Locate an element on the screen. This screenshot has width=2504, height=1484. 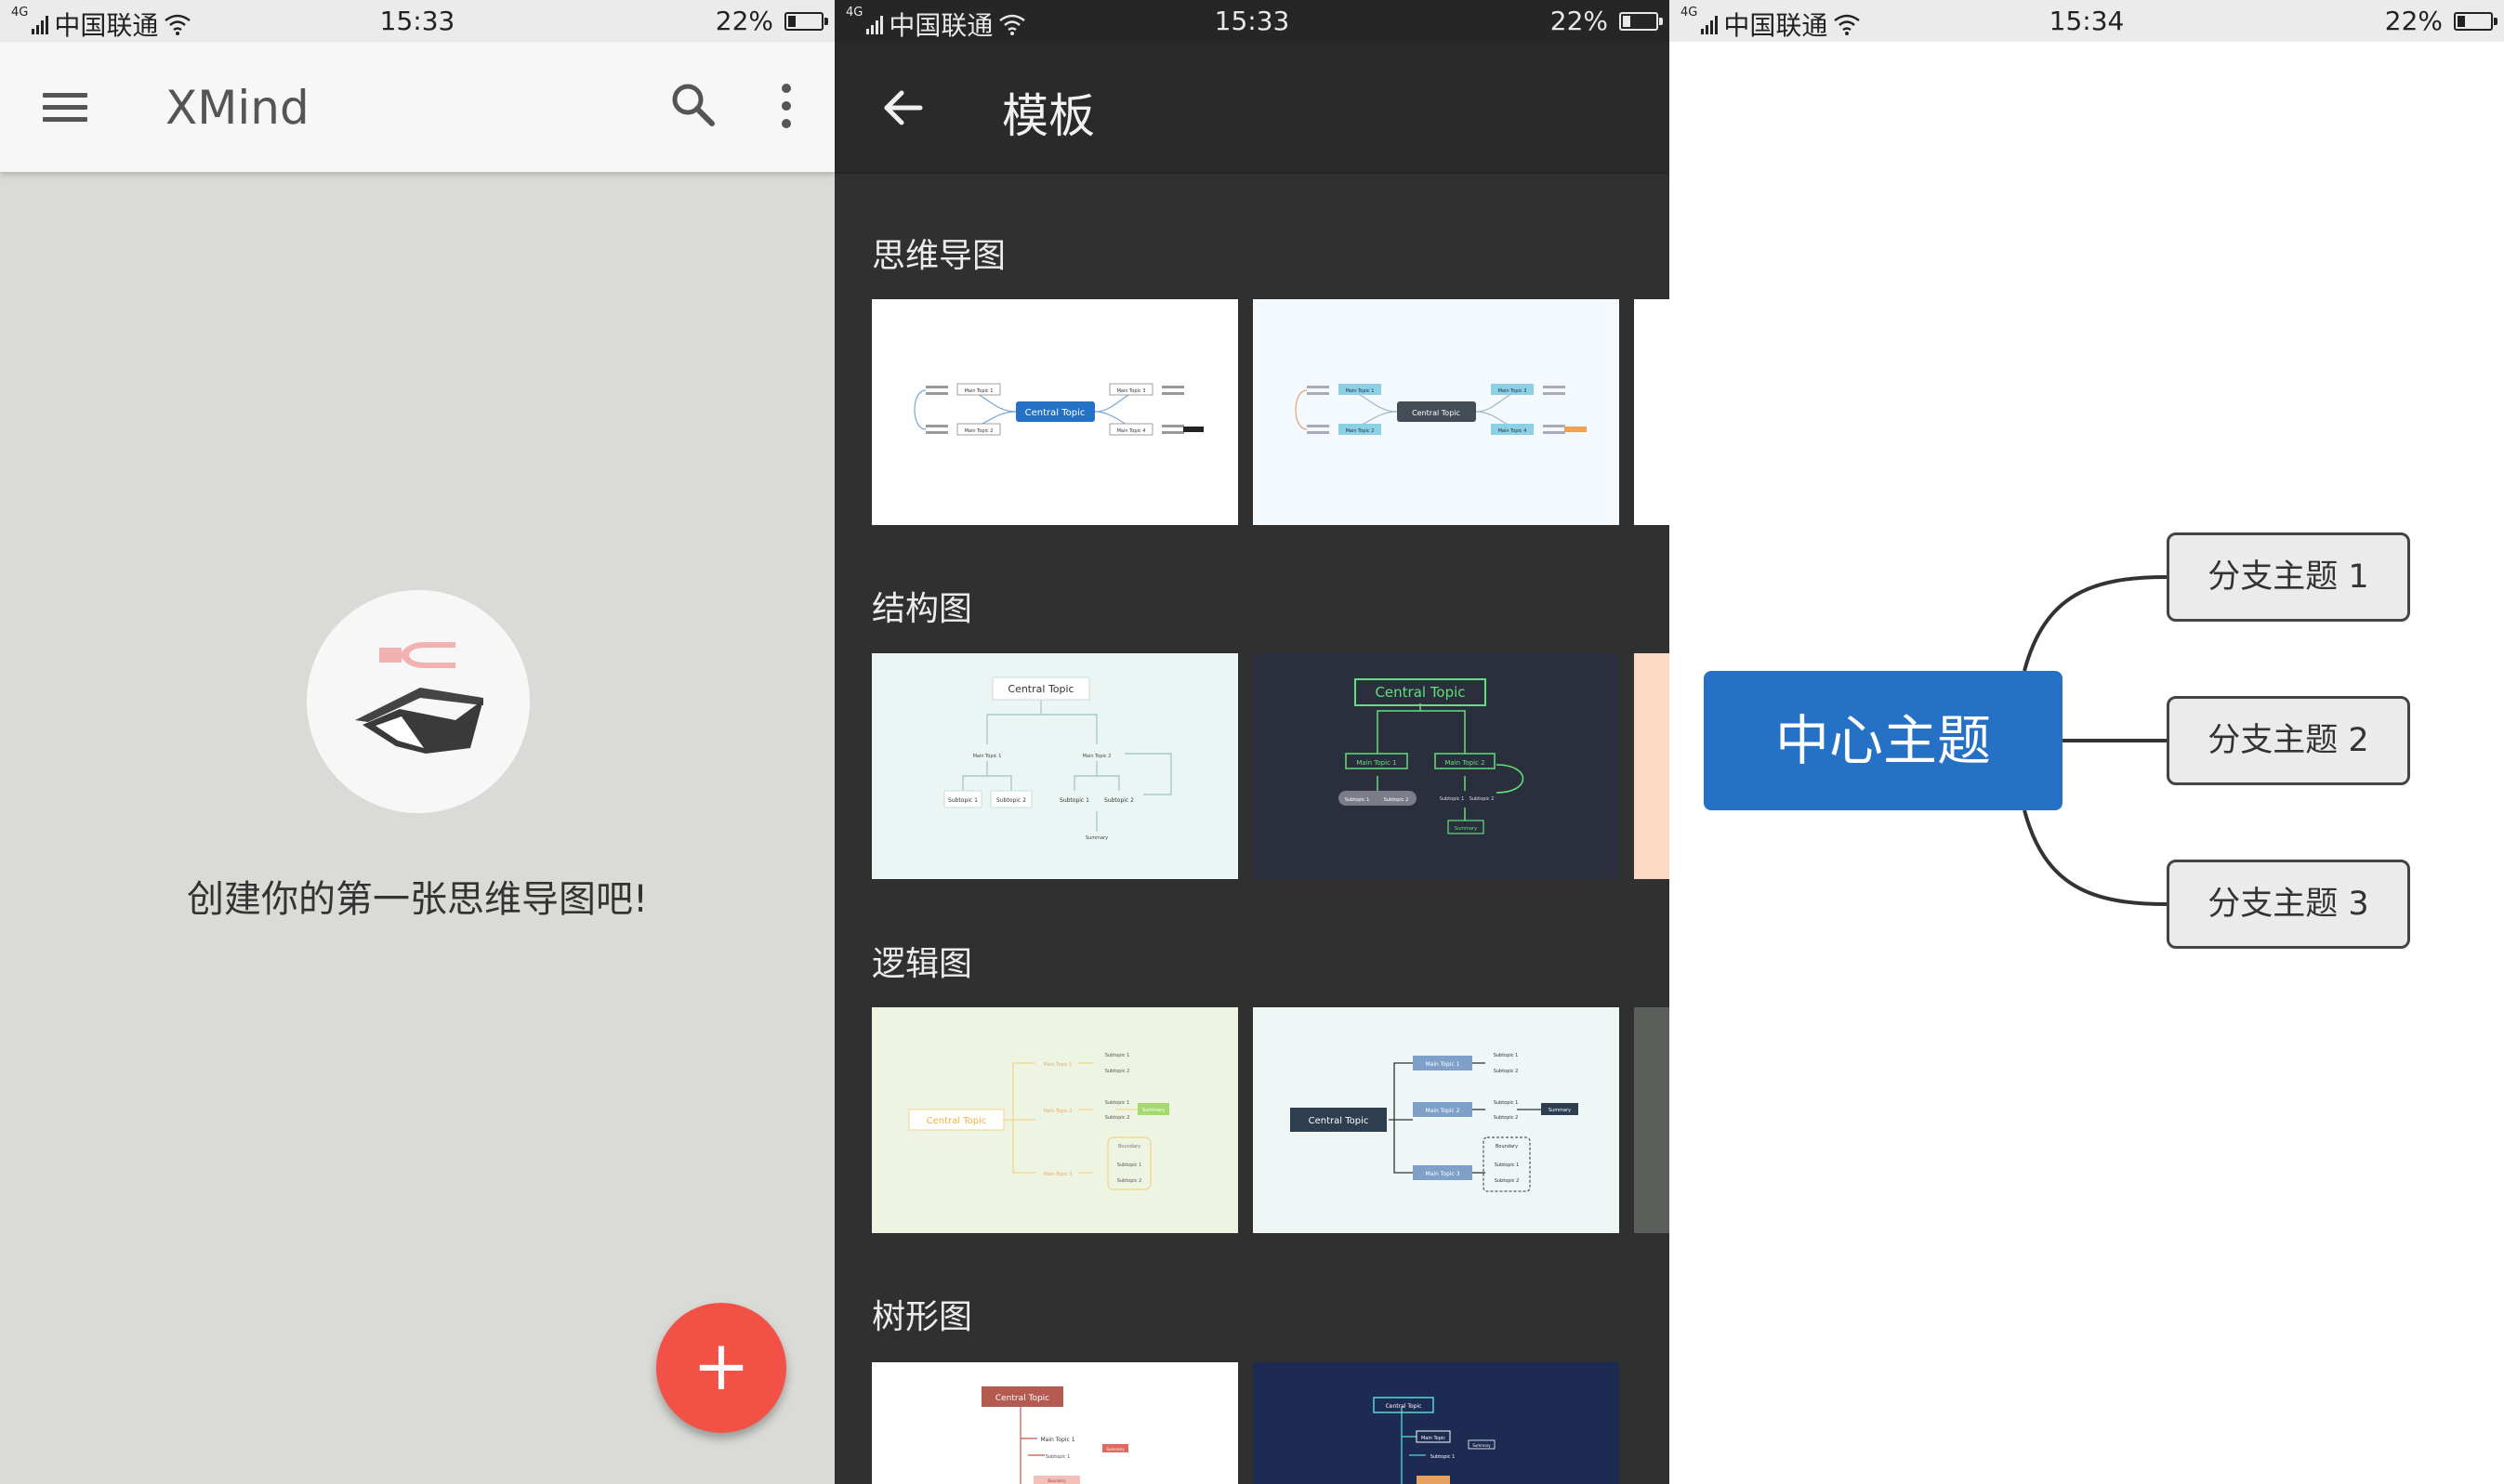
branch-topic-3: 分支主题 3 is located at coordinates (2288, 905).